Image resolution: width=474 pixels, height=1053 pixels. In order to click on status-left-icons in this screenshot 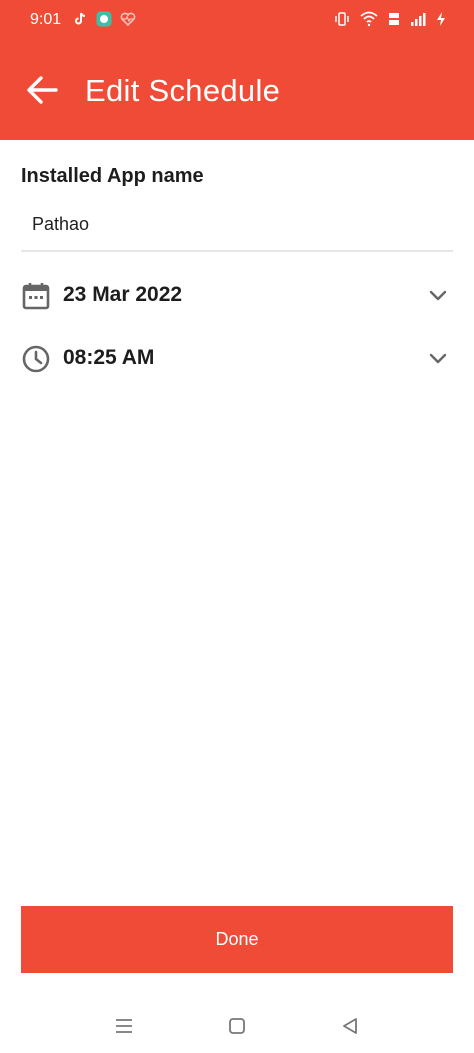, I will do `click(104, 19)`.